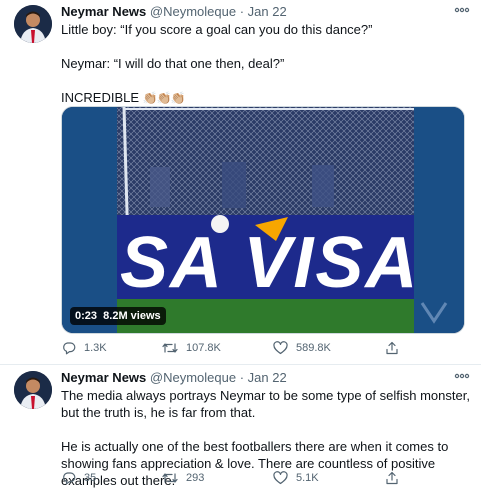 Image resolution: width=481 pixels, height=499 pixels. Describe the element at coordinates (95, 348) in the screenshot. I see `reply-count: 1.3K` at that location.